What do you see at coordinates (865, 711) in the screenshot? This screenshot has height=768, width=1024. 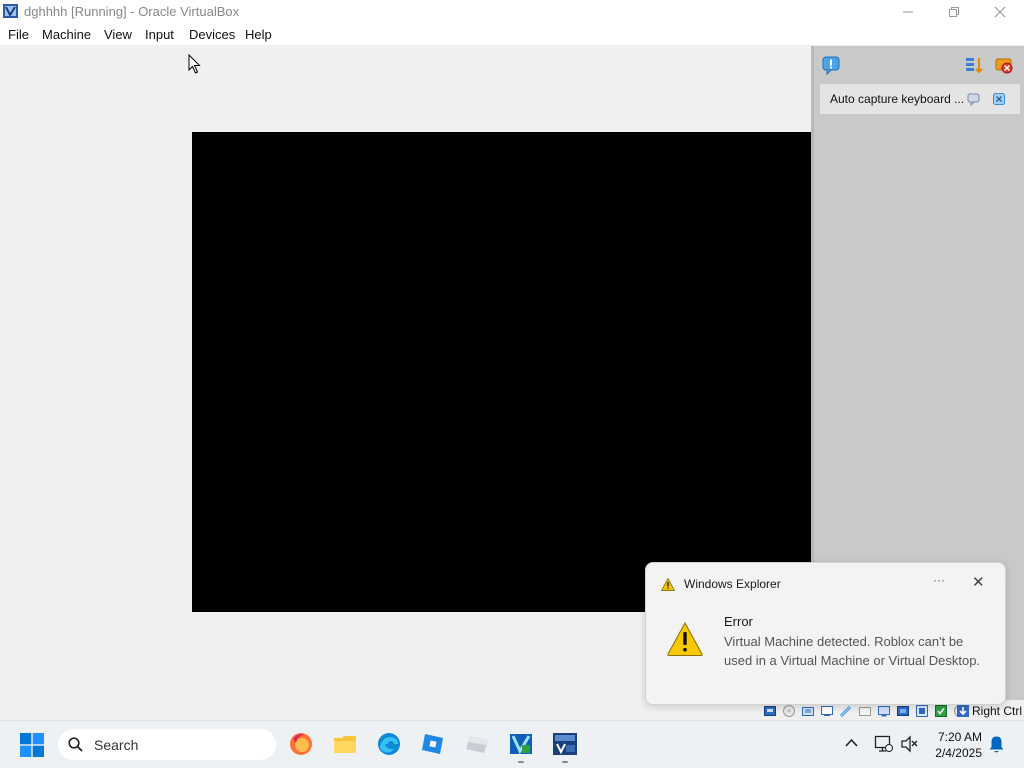 I see `shared-folders-icon` at bounding box center [865, 711].